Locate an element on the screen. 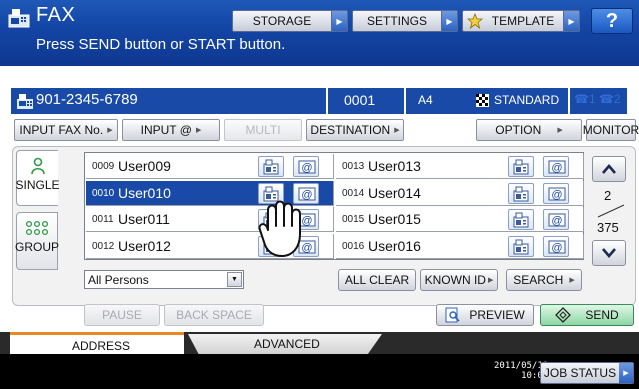  multi-button: MULTI is located at coordinates (263, 130).